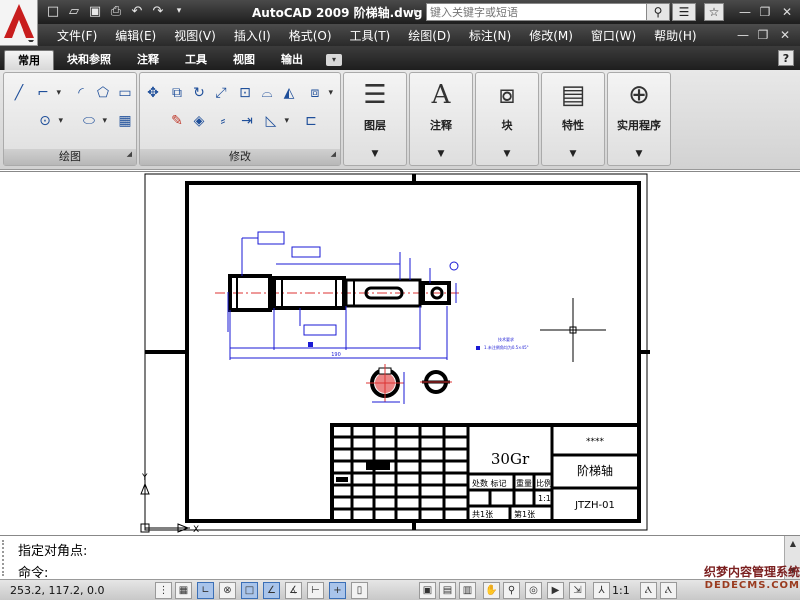 The height and width of the screenshot is (600, 800). Describe the element at coordinates (199, 121) in the screenshot. I see `explode-icon: ◈` at that location.